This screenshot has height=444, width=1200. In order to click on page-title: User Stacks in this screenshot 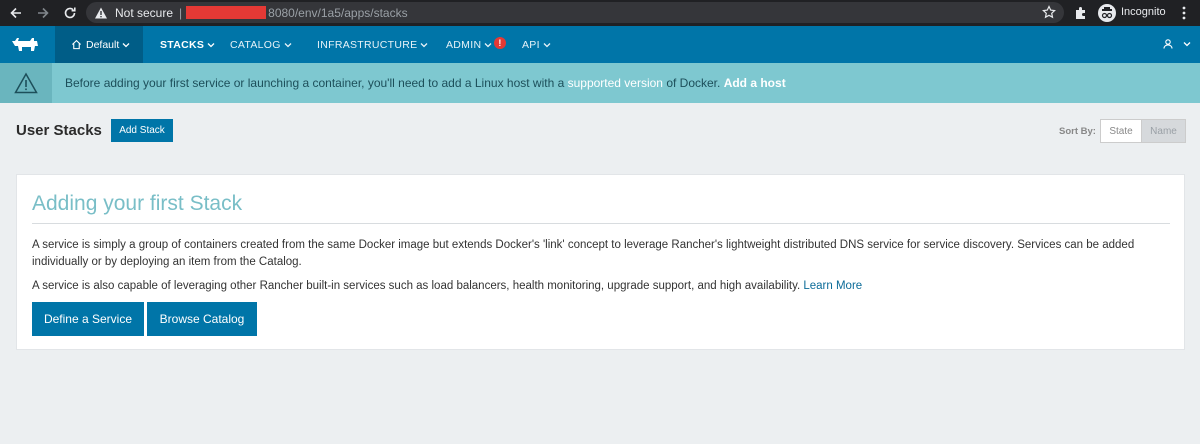, I will do `click(59, 130)`.